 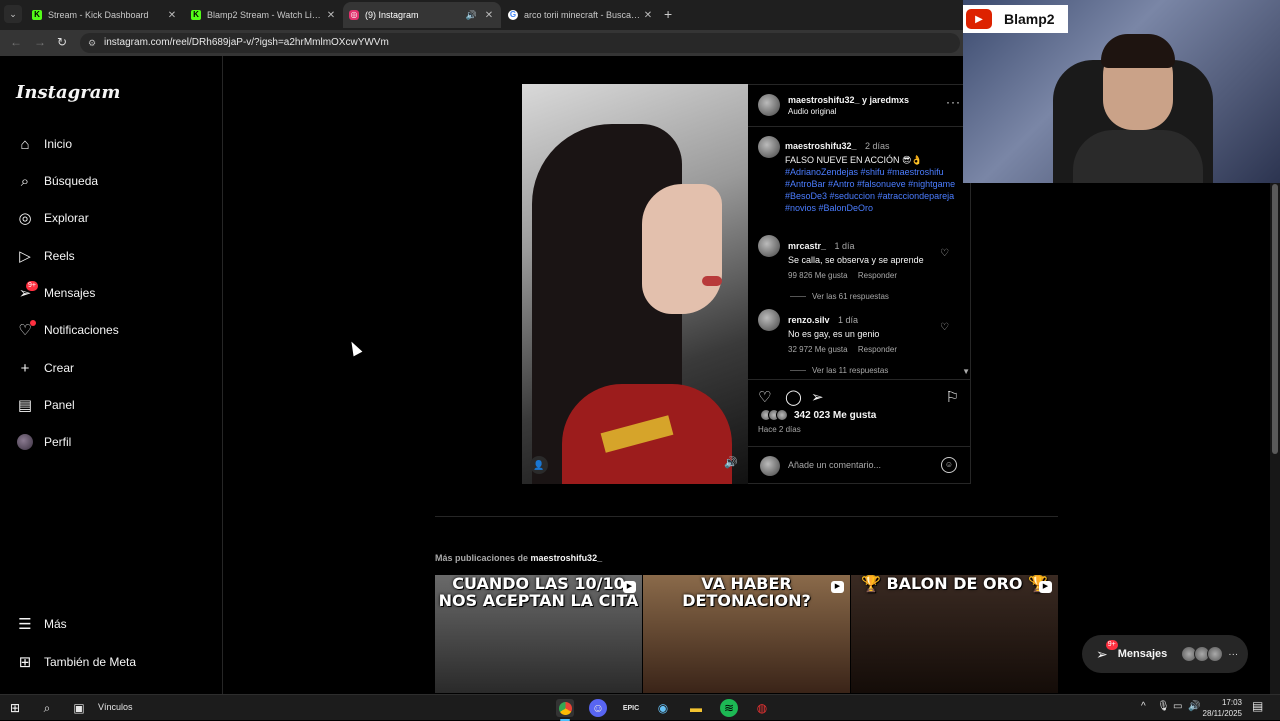 I want to click on epic-games-icon: EPIC, so click(x=631, y=708).